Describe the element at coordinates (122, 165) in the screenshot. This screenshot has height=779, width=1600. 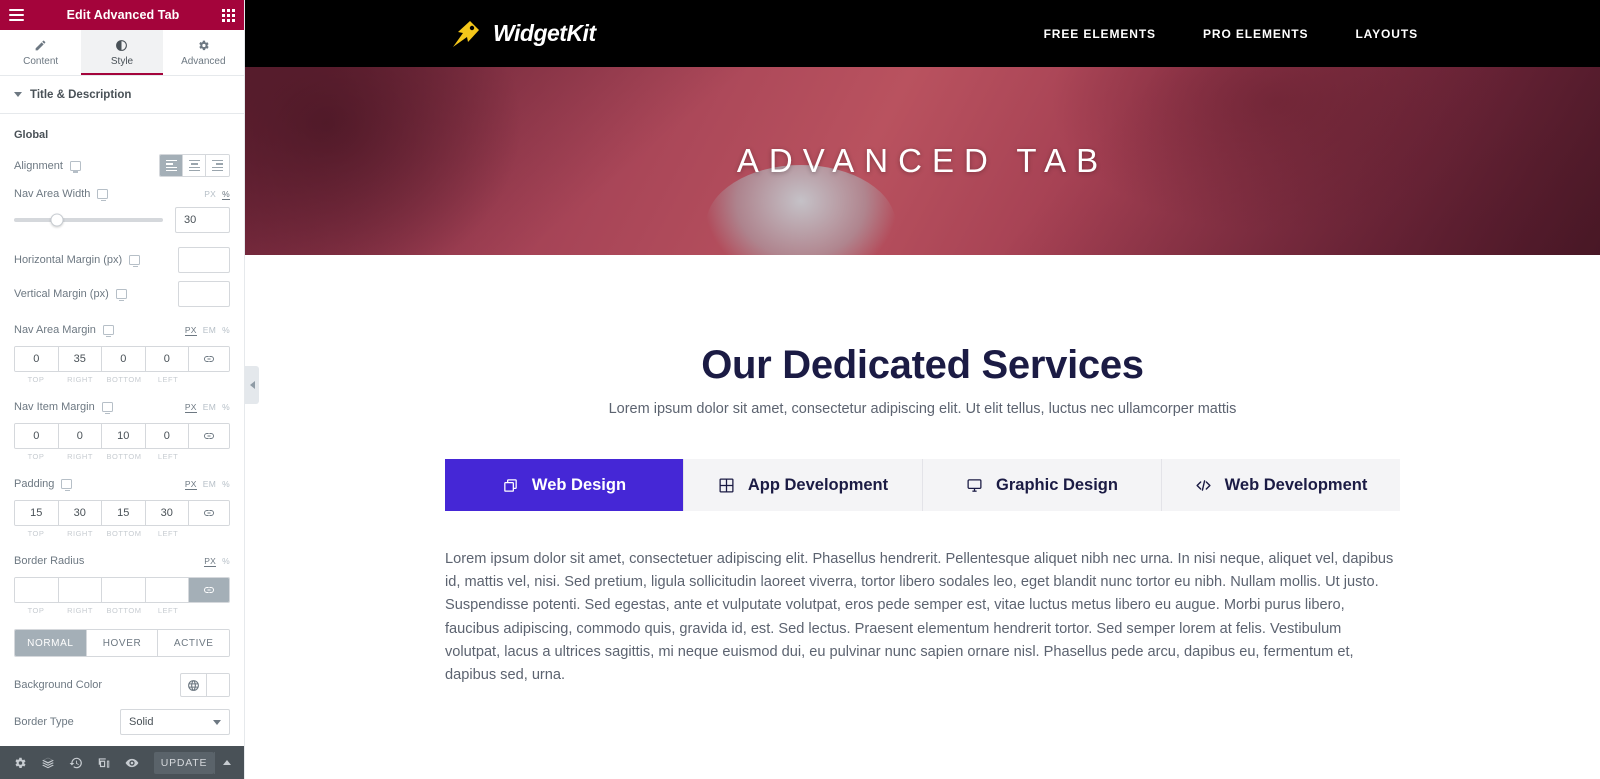
I see `control-alignment: Alignment` at that location.